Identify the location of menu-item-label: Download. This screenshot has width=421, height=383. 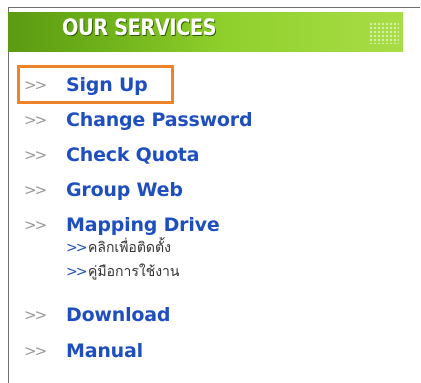
(118, 315).